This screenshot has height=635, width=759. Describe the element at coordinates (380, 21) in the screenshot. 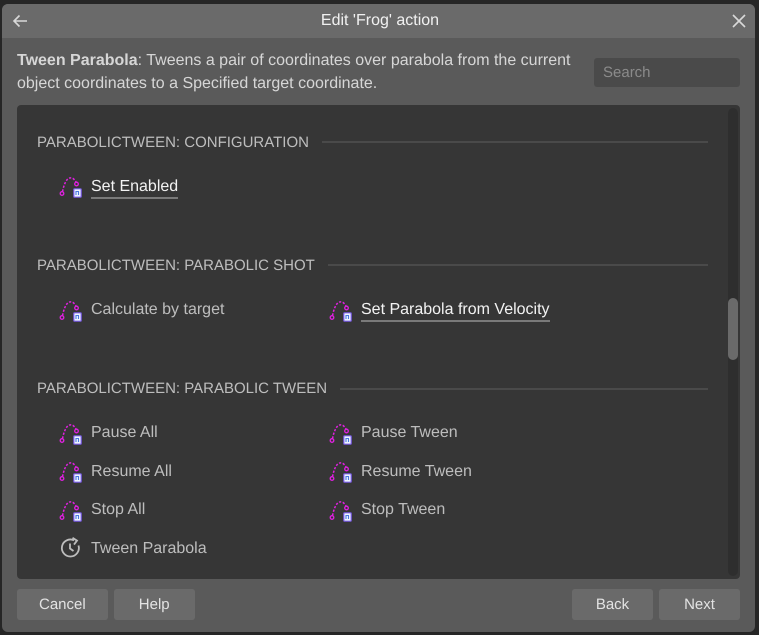

I see `dialog-title: Edit 'Frog' action` at that location.